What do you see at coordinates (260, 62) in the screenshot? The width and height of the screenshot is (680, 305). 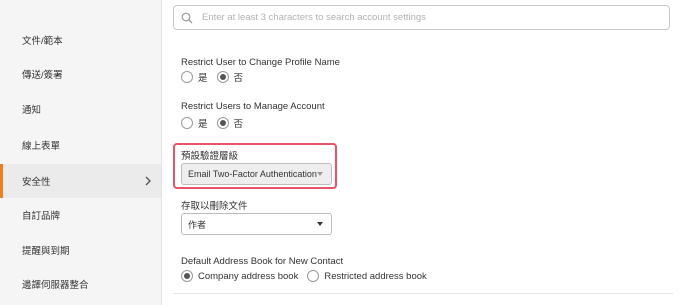 I see `restrict-profile-name-label: Restrict User to Change Profile Name` at bounding box center [260, 62].